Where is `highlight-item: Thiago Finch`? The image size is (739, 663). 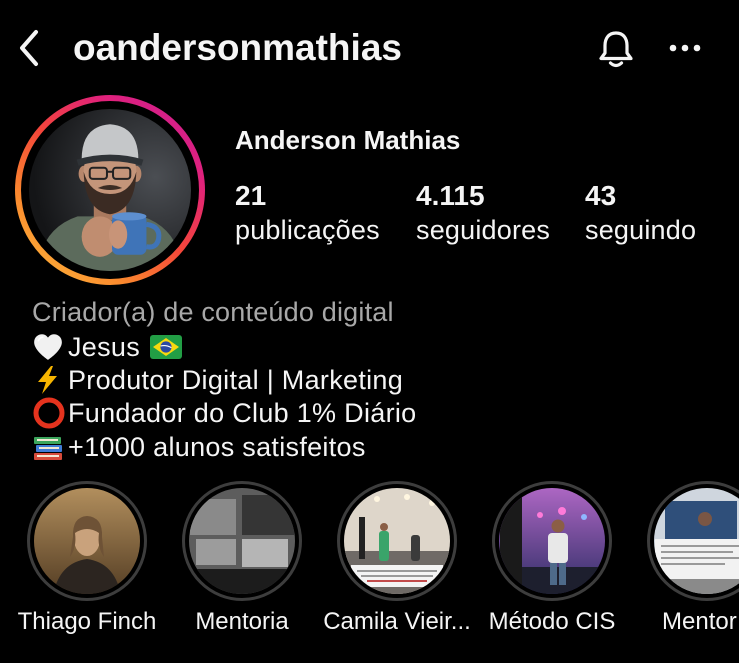 highlight-item: Thiago Finch is located at coordinates (87, 559).